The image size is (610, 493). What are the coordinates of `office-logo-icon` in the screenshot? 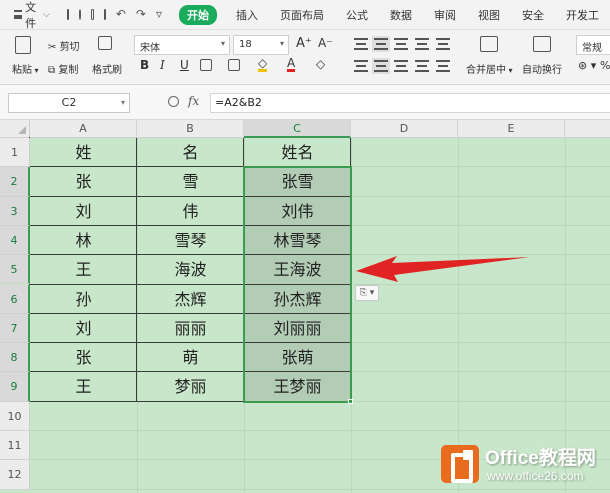 It's located at (460, 464).